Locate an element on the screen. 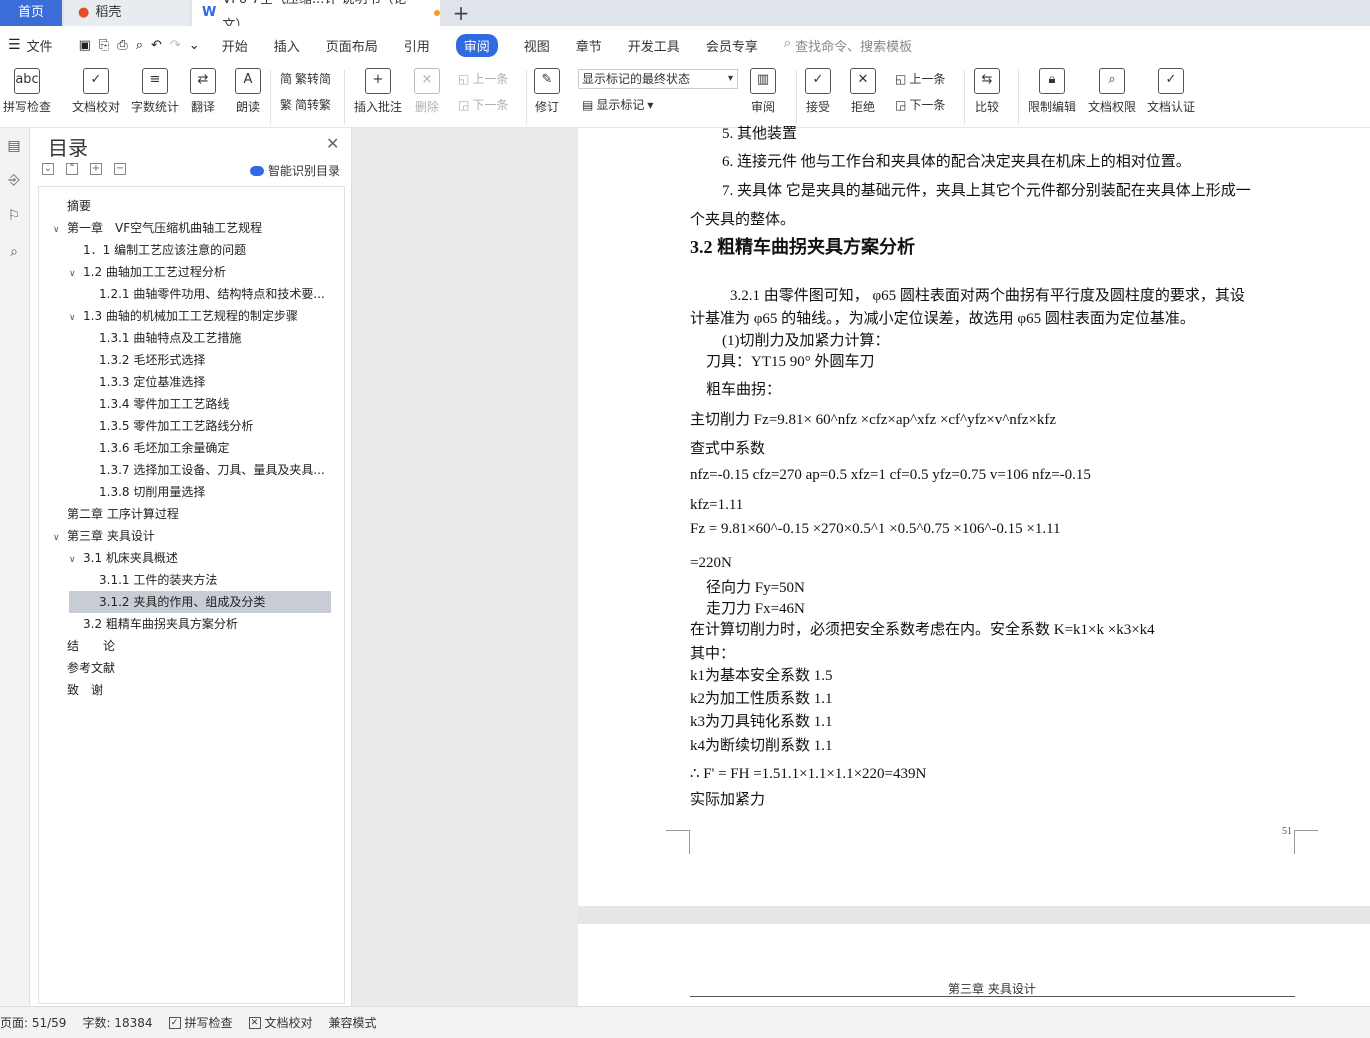 The height and width of the screenshot is (1038, 1370). accept-icon: ✓ is located at coordinates (818, 81).